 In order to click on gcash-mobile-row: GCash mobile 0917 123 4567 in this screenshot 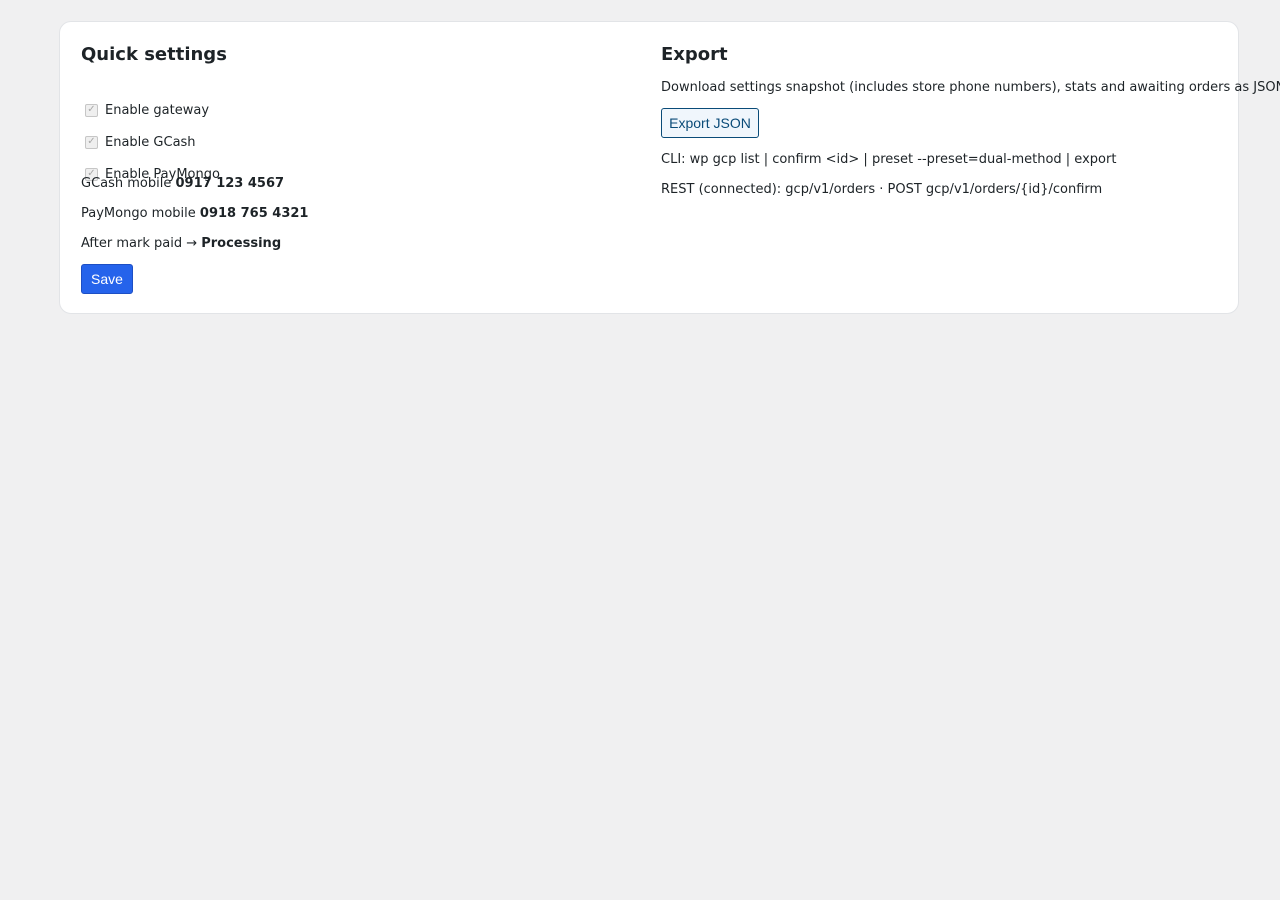, I will do `click(182, 184)`.